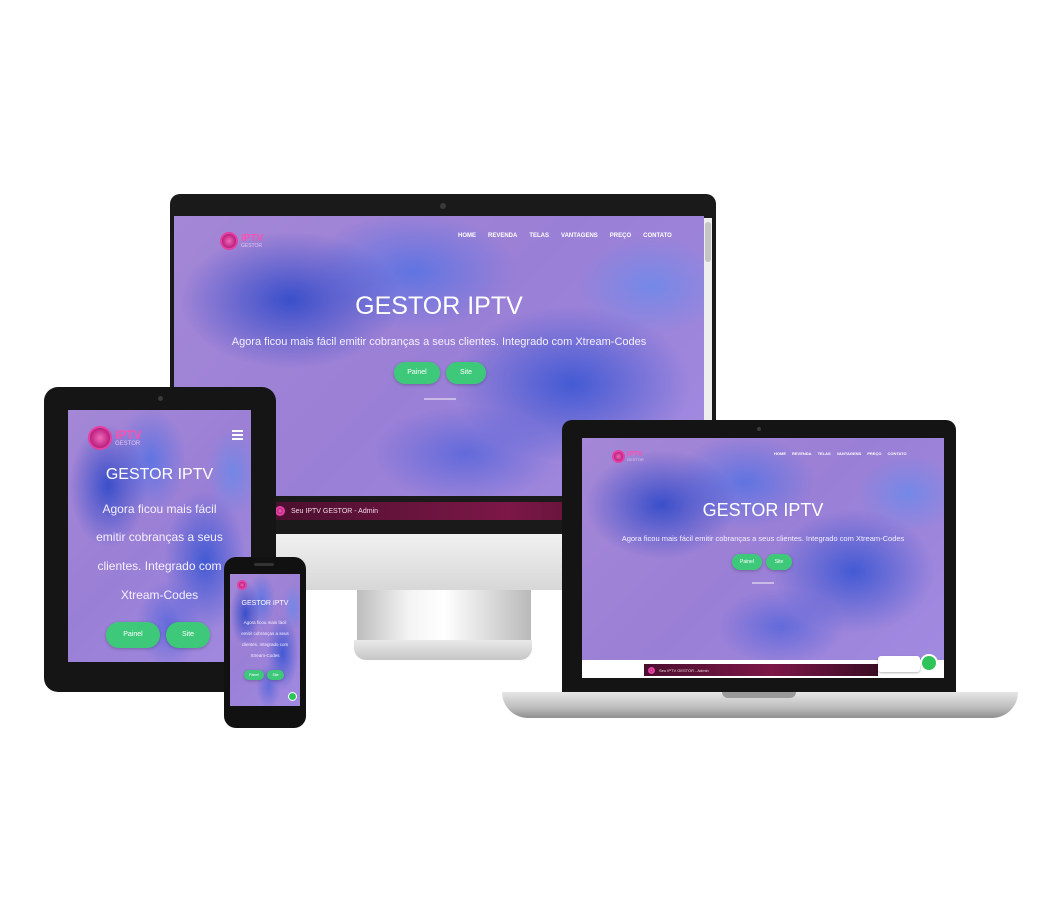 The image size is (1054, 908). What do you see at coordinates (443, 650) in the screenshot?
I see `monitor-stand-base` at bounding box center [443, 650].